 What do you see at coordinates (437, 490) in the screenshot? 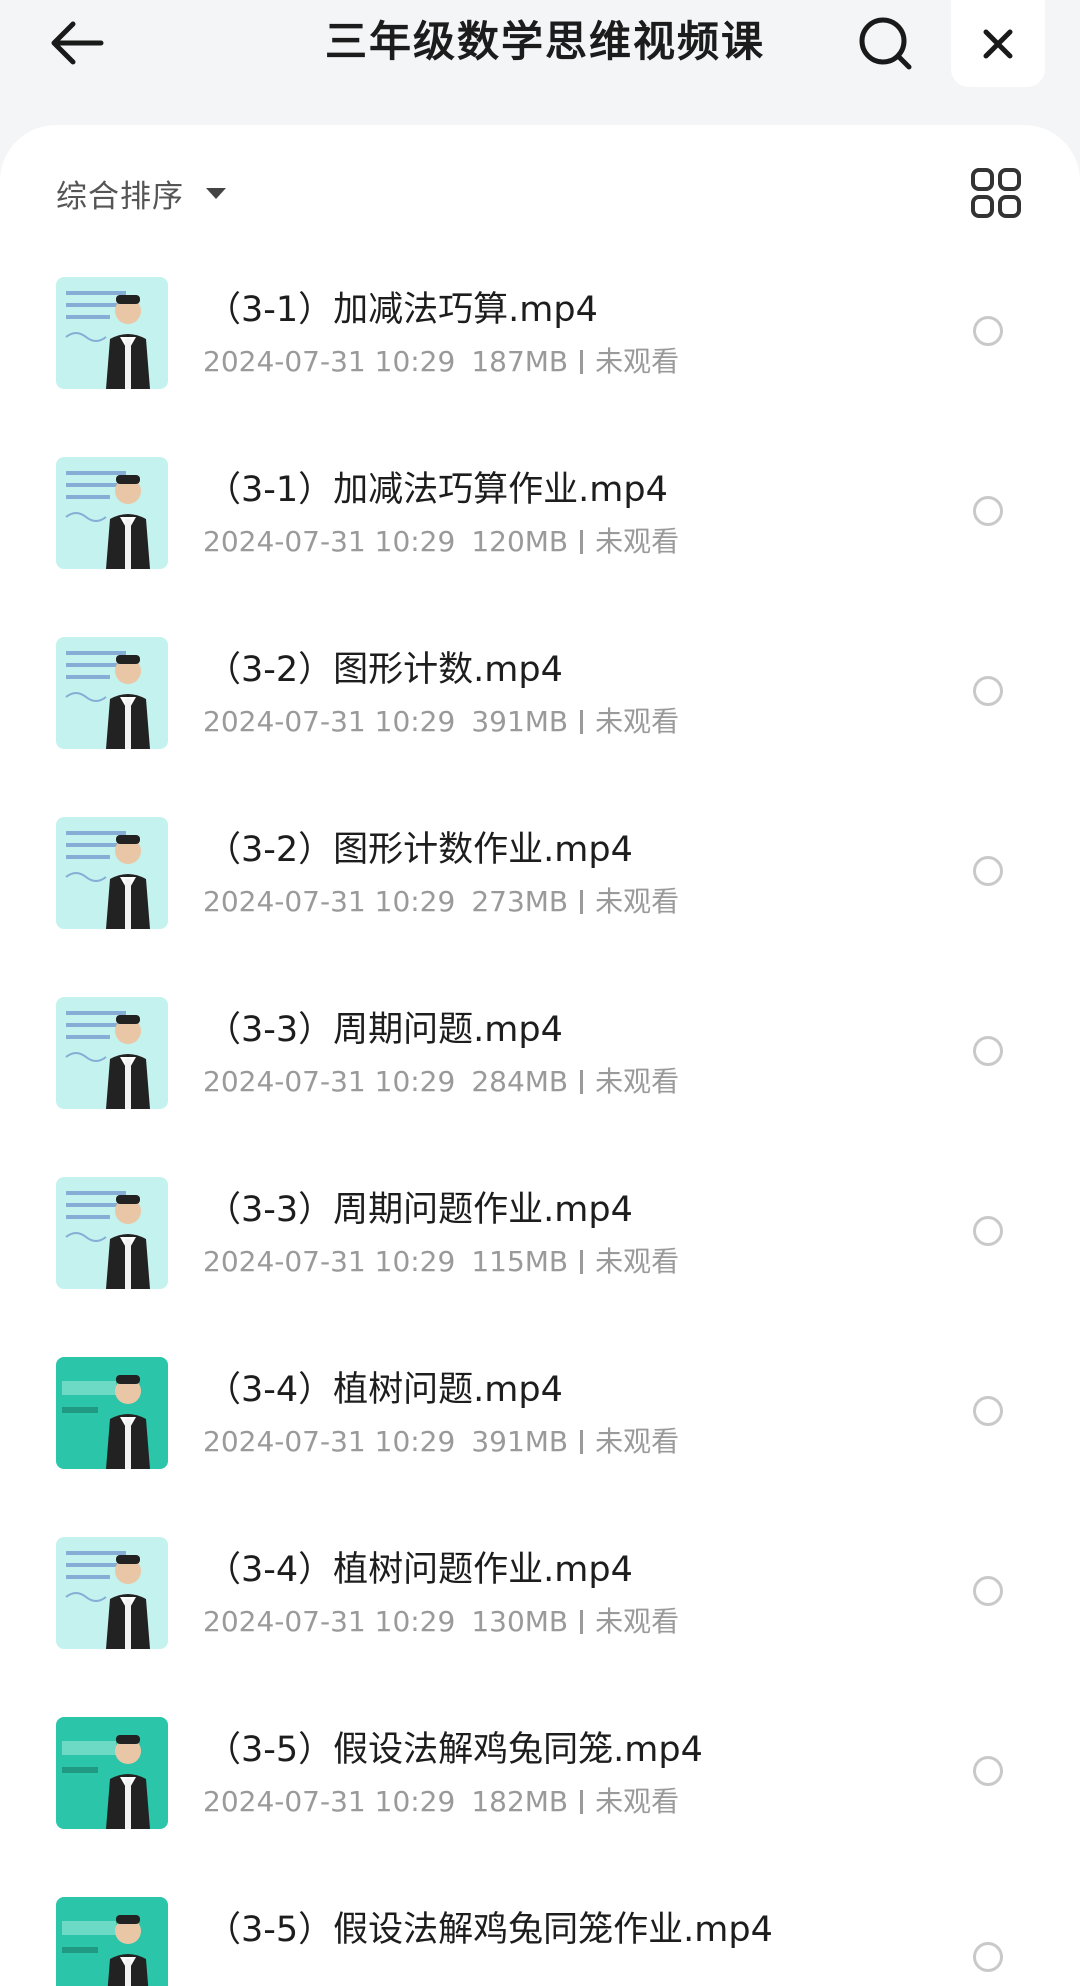
I see `file-title: （3-1）加减法巧算作业.mp4` at bounding box center [437, 490].